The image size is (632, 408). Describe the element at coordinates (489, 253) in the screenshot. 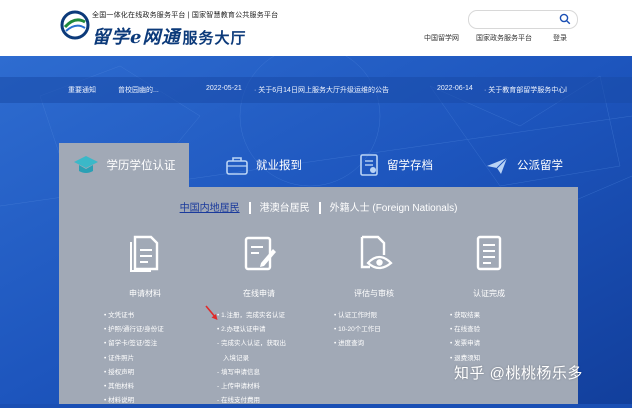

I see `checklist-icon` at that location.